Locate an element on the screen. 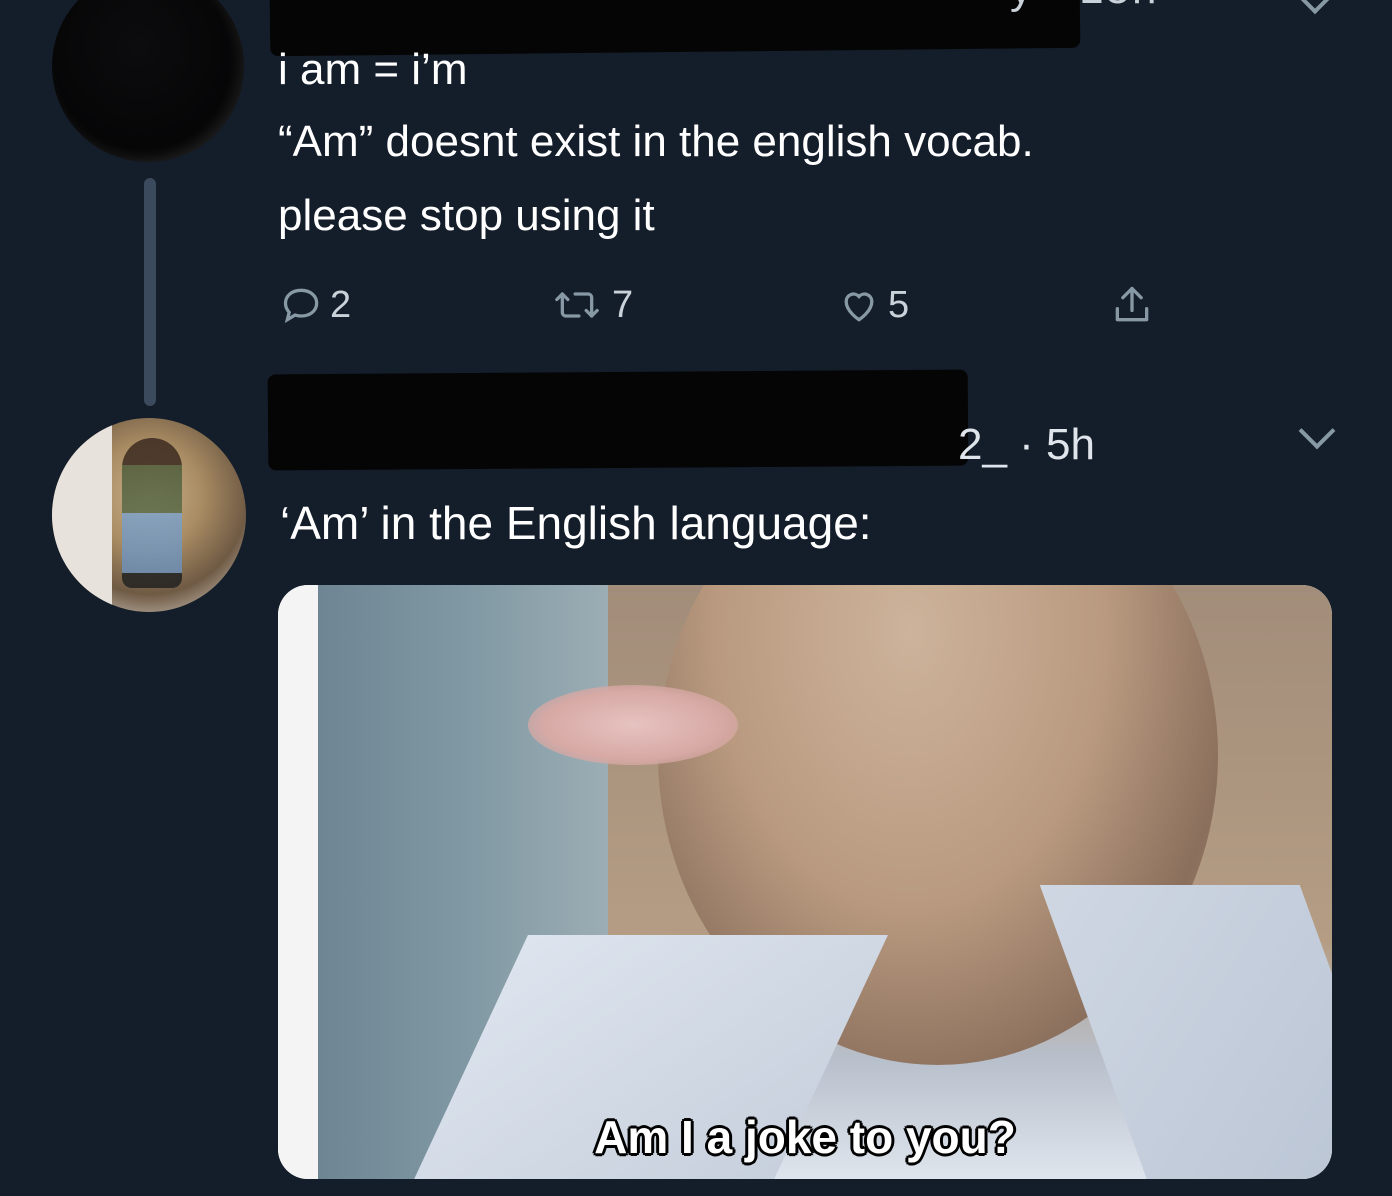 This screenshot has height=1196, width=1392. tweet-text-line: “Am” doesnt exist in the english vocab. is located at coordinates (656, 141).